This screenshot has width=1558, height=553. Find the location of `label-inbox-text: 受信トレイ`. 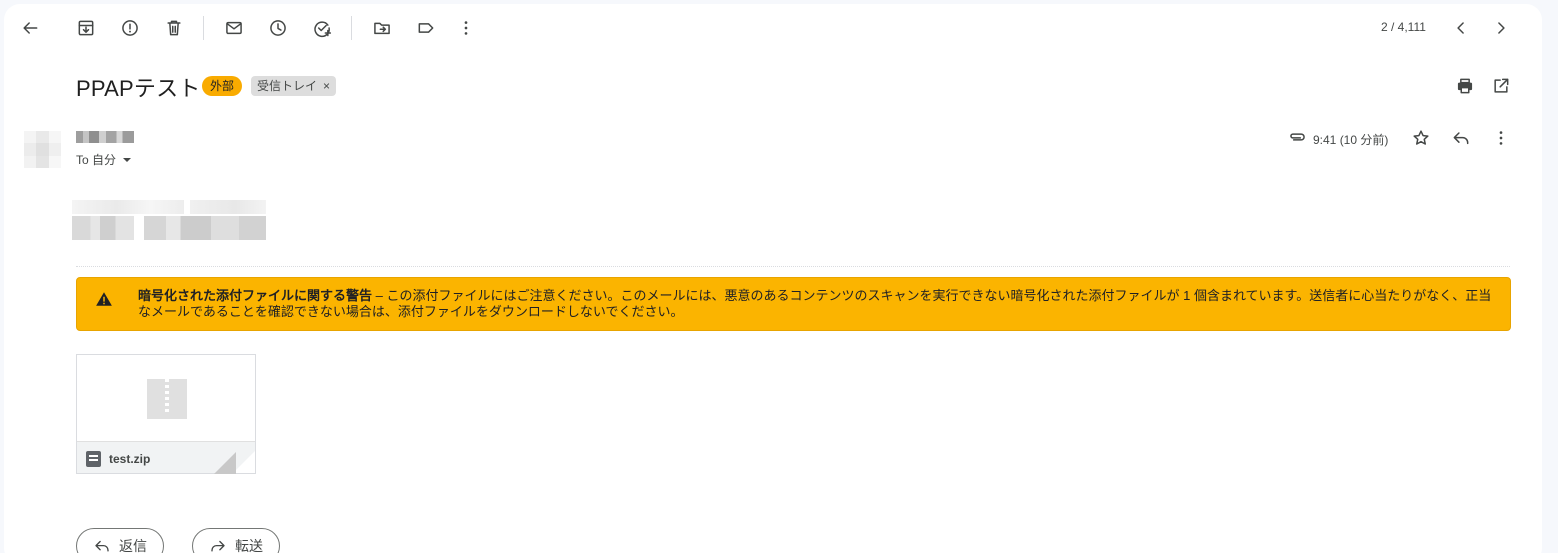

label-inbox-text: 受信トレイ is located at coordinates (287, 86).